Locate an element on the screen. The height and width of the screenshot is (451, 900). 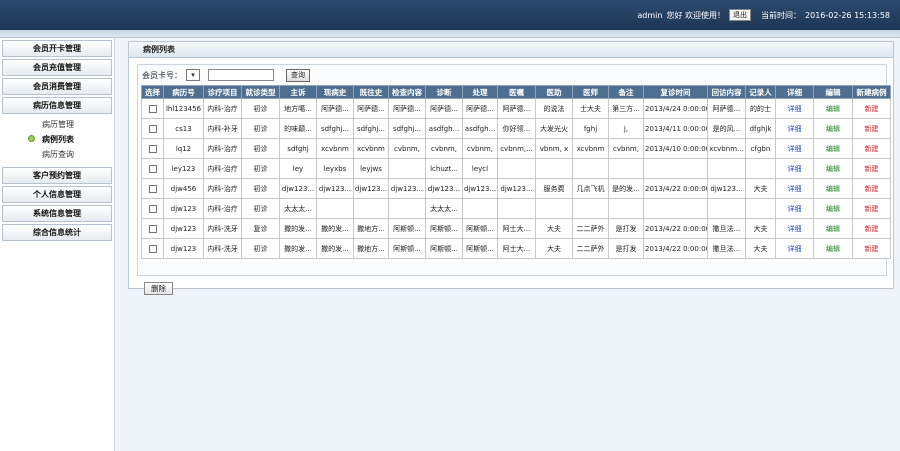
menu-personal-info: 个人信息管理 is located at coordinates (57, 194).